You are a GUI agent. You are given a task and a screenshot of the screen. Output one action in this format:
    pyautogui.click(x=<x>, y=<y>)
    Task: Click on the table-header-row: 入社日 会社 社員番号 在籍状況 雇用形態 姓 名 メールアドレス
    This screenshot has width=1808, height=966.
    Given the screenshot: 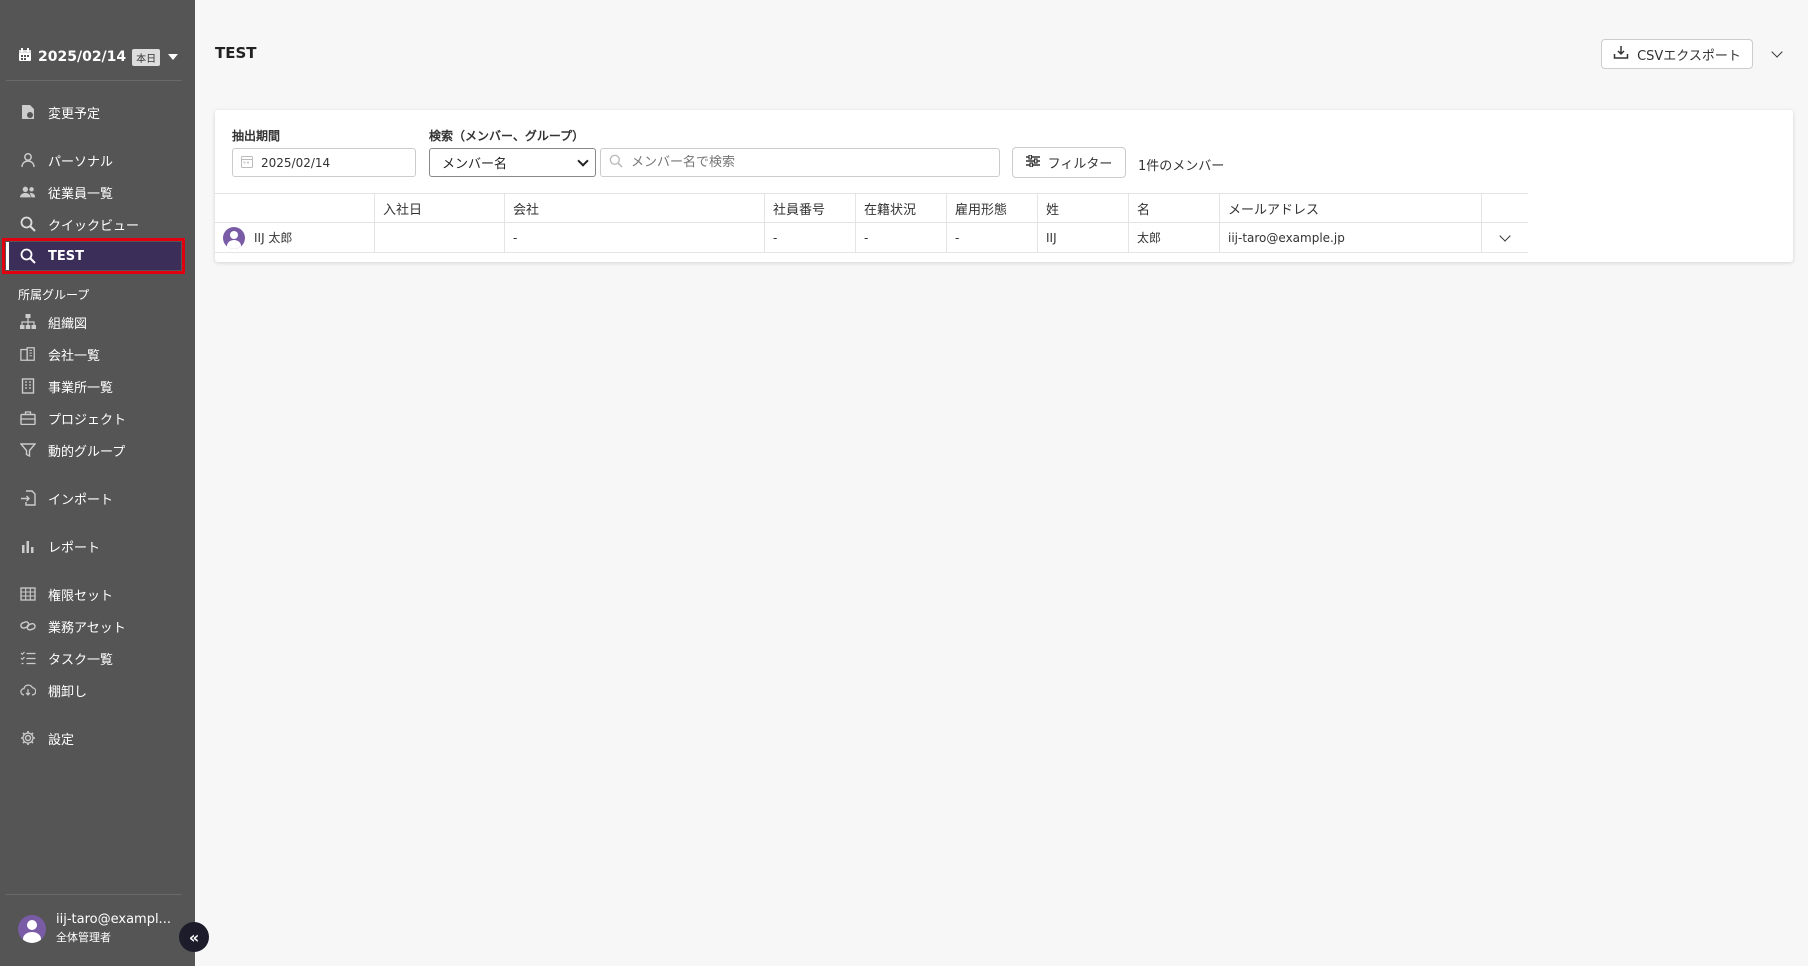 What is the action you would take?
    pyautogui.click(x=871, y=208)
    